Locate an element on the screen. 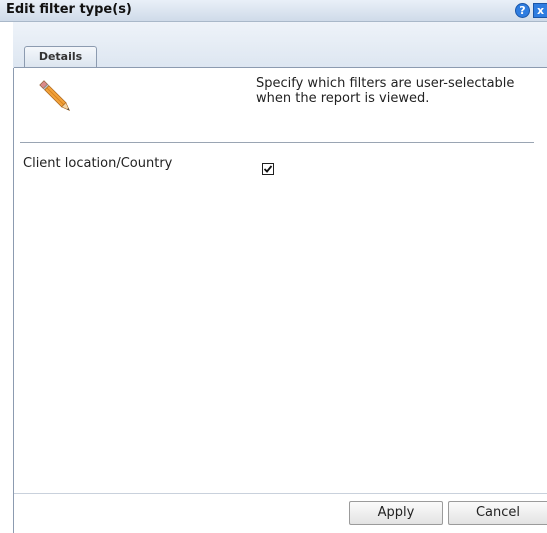 The width and height of the screenshot is (547, 533). apply-button: Apply is located at coordinates (396, 513).